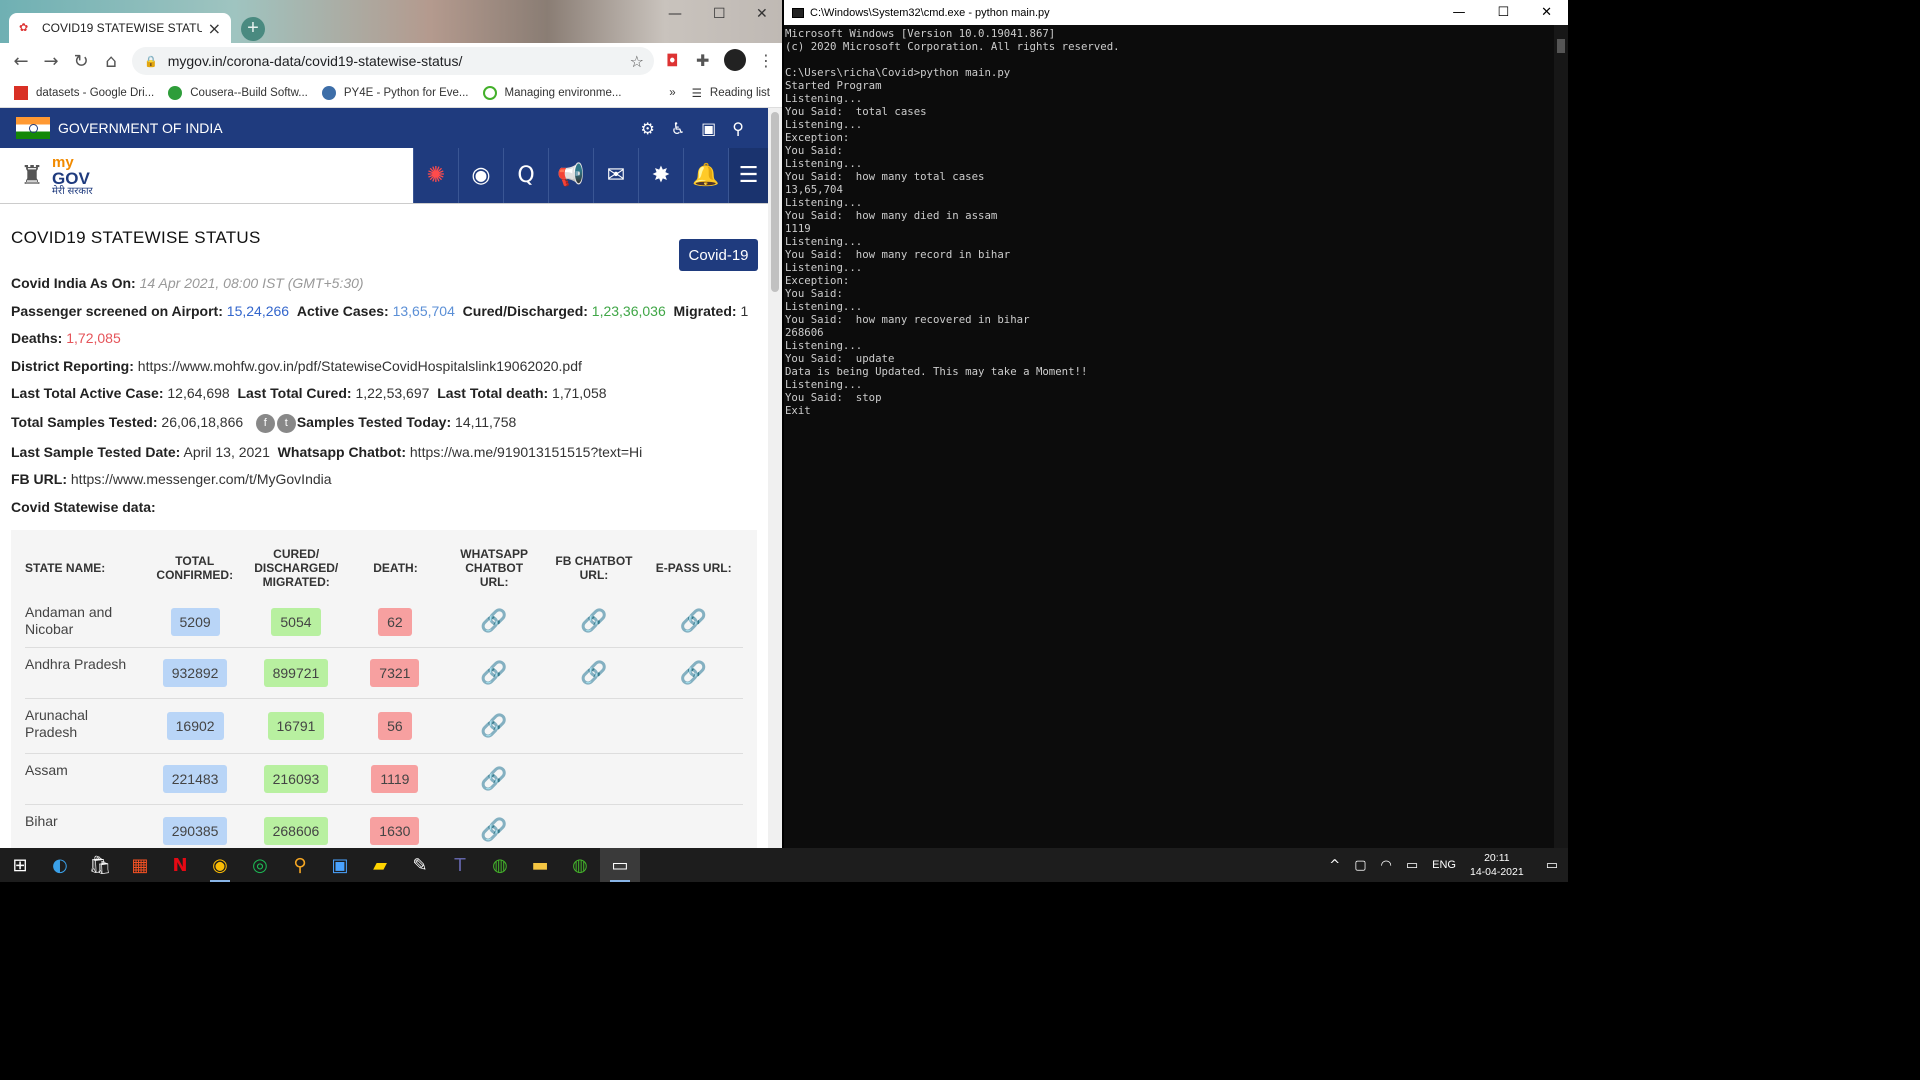 Image resolution: width=1920 pixels, height=1080 pixels. What do you see at coordinates (738, 128) in the screenshot?
I see `location-icon: ⚲` at bounding box center [738, 128].